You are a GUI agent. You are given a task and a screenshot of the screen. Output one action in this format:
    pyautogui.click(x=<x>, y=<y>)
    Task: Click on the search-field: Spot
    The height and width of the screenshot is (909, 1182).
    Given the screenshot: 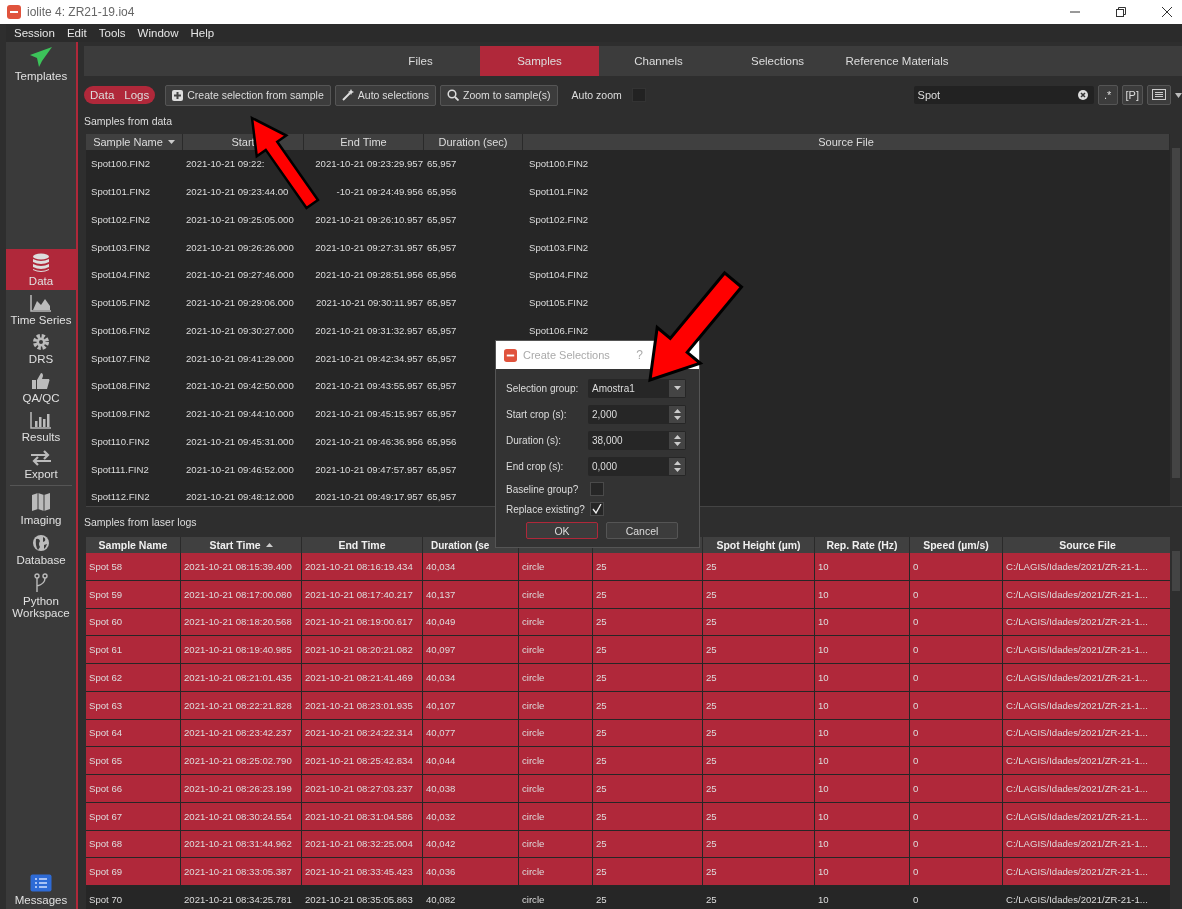 What is the action you would take?
    pyautogui.click(x=1003, y=95)
    